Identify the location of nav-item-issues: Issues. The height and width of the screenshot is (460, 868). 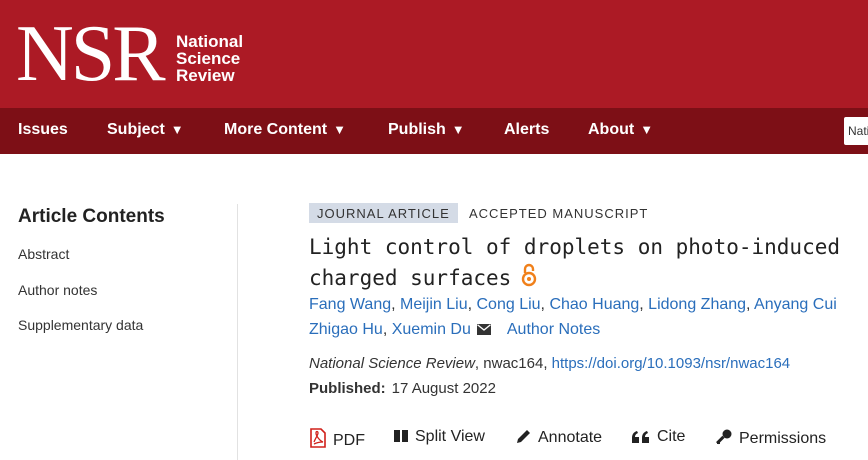
(43, 131).